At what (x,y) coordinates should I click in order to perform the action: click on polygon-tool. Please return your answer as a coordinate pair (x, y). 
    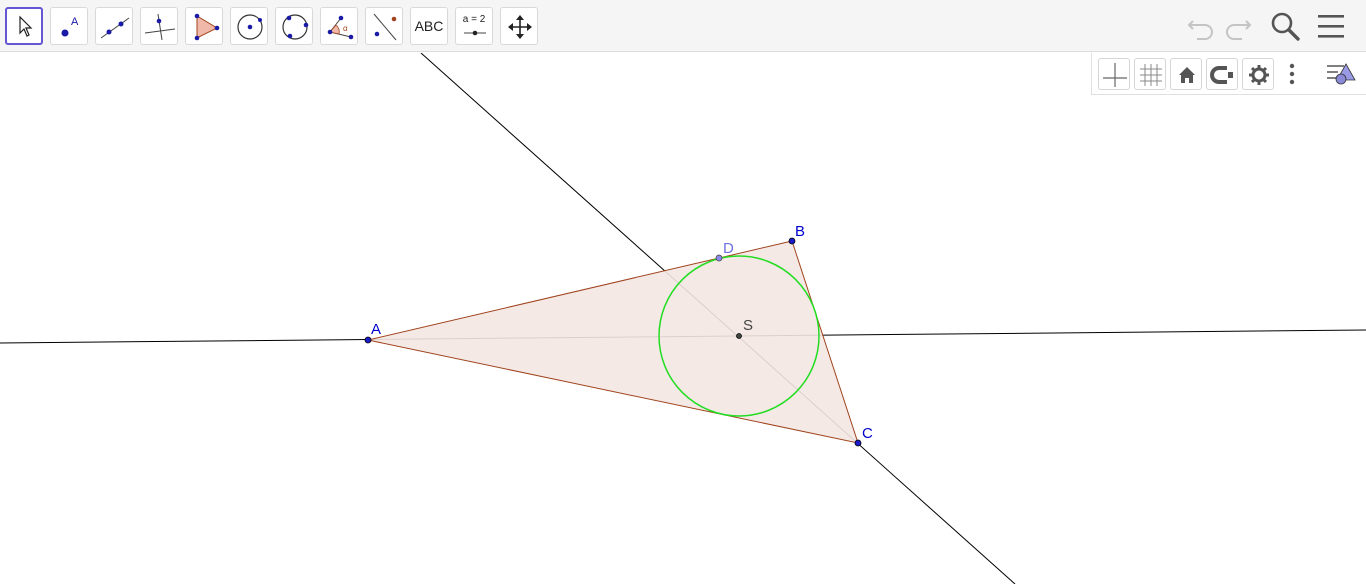
    Looking at the image, I should click on (204, 26).